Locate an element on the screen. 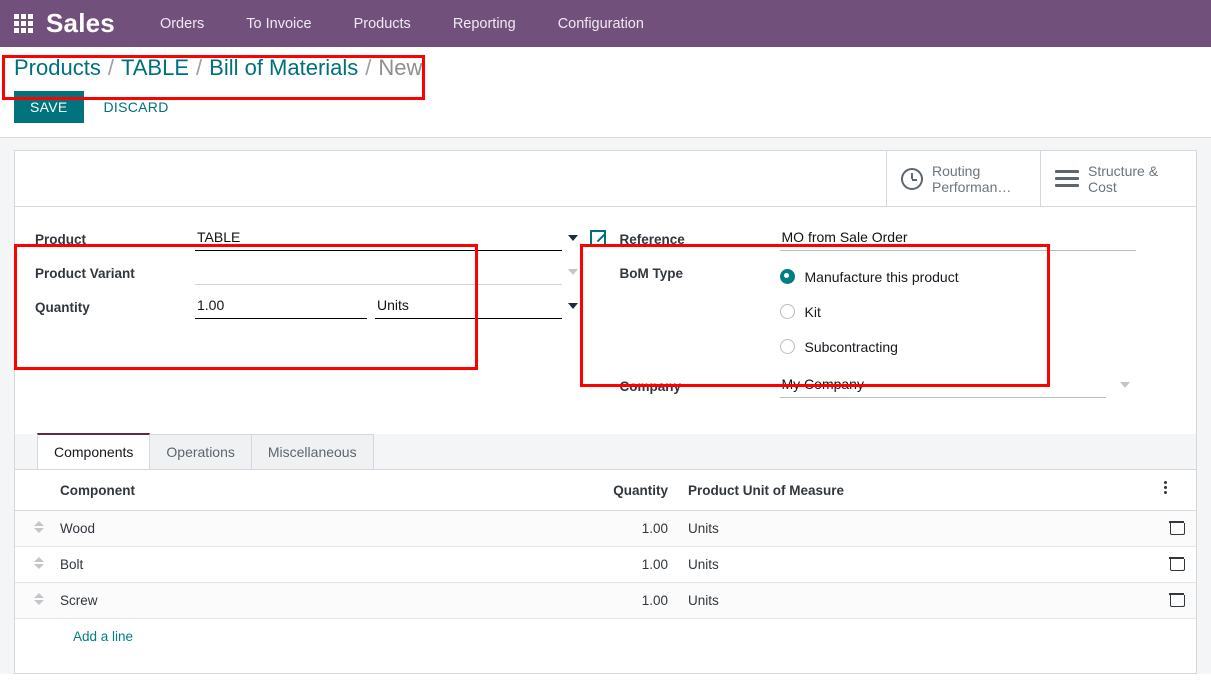  menu-item-reporting: Reporting is located at coordinates (484, 24).